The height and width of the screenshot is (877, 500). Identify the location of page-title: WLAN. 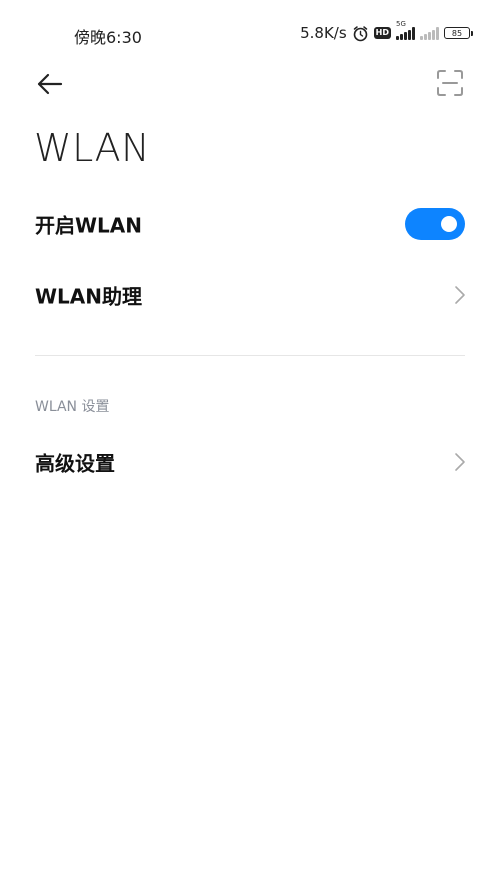
(92, 148).